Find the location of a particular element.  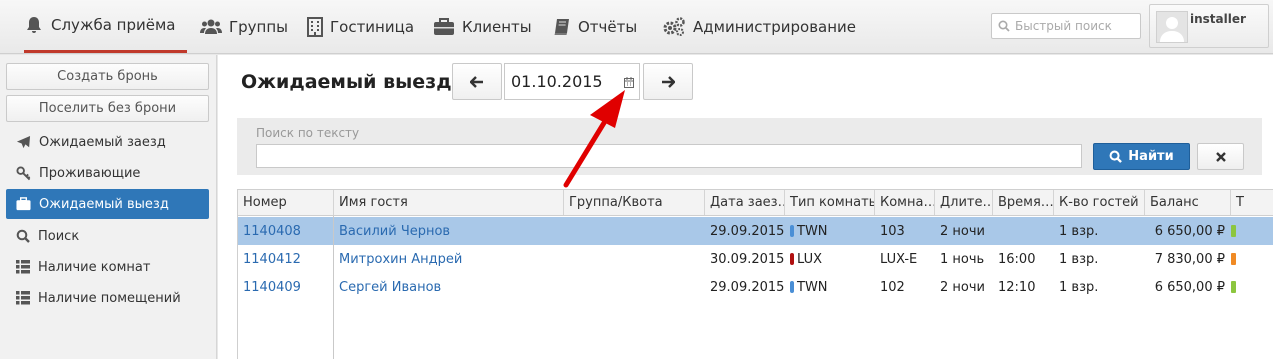

quick-search is located at coordinates (1066, 26).